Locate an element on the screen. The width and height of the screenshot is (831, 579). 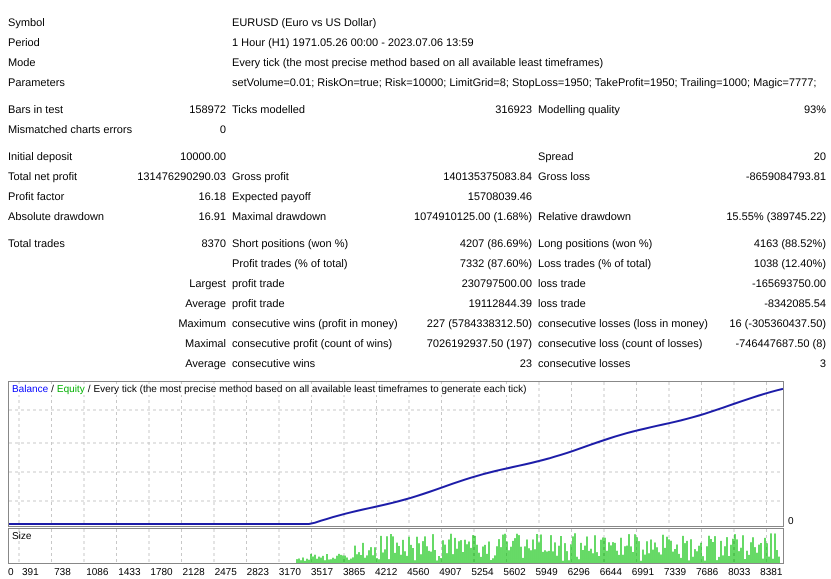
stat-label: consecutive wins (profit in money) is located at coordinates (314, 324).